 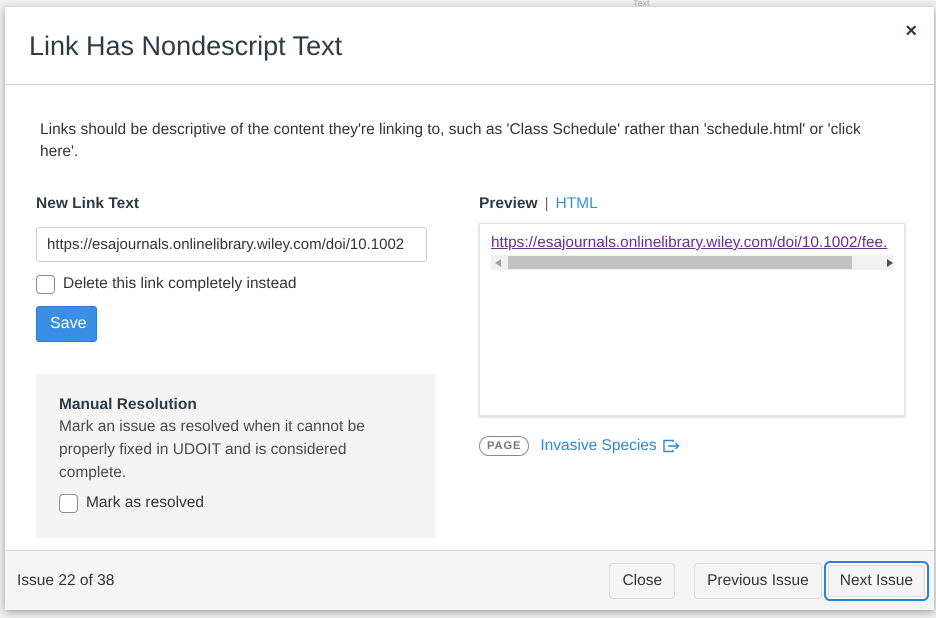 What do you see at coordinates (504, 446) in the screenshot?
I see `page-badge: PAGE` at bounding box center [504, 446].